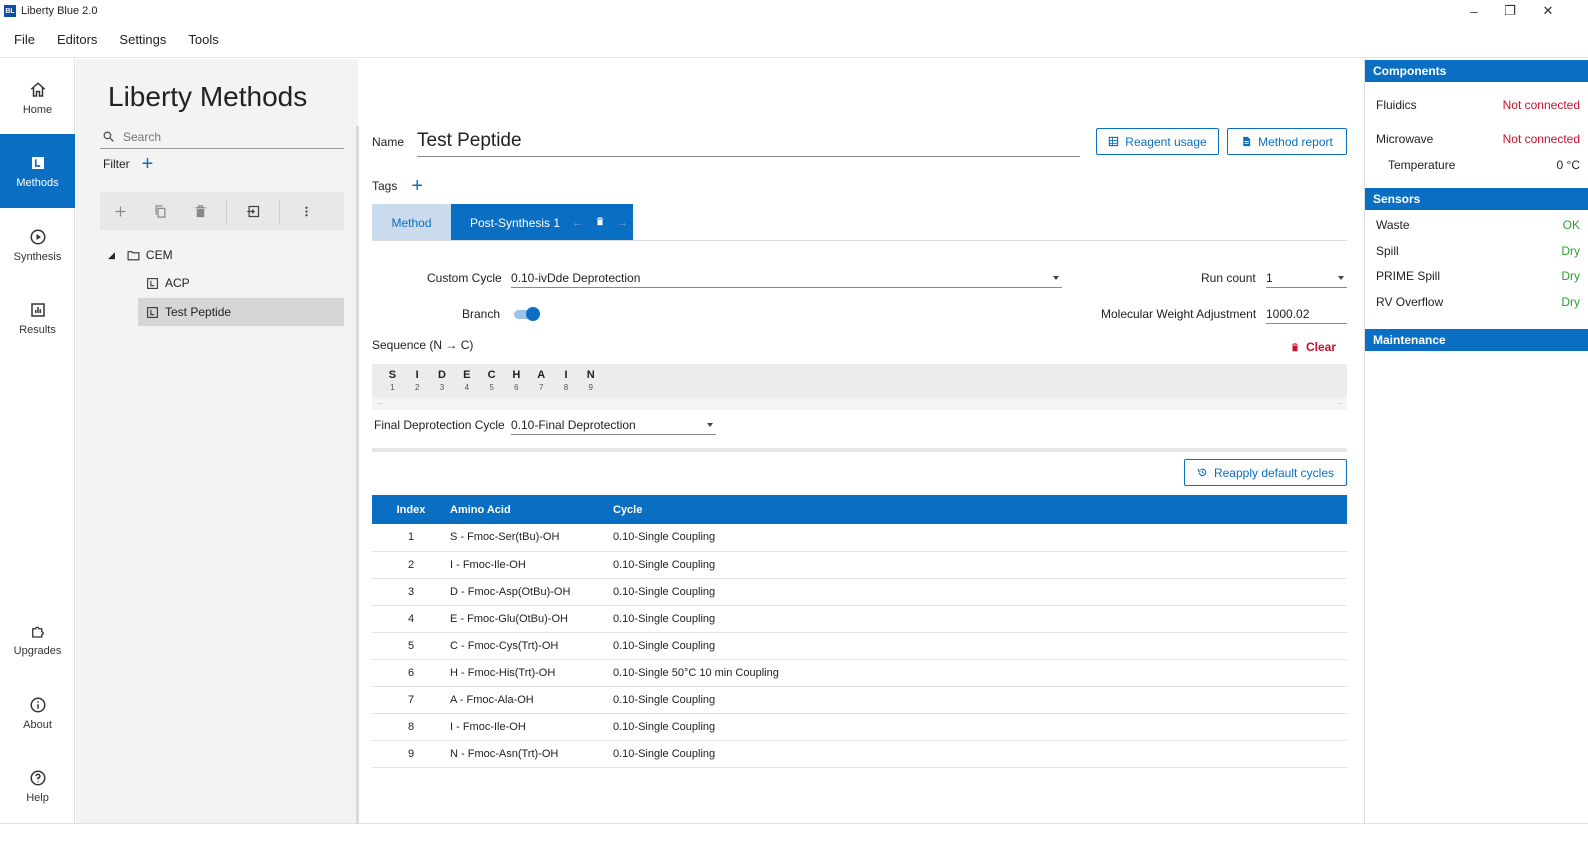 The image size is (1588, 861). I want to click on delete-method-button, so click(200, 211).